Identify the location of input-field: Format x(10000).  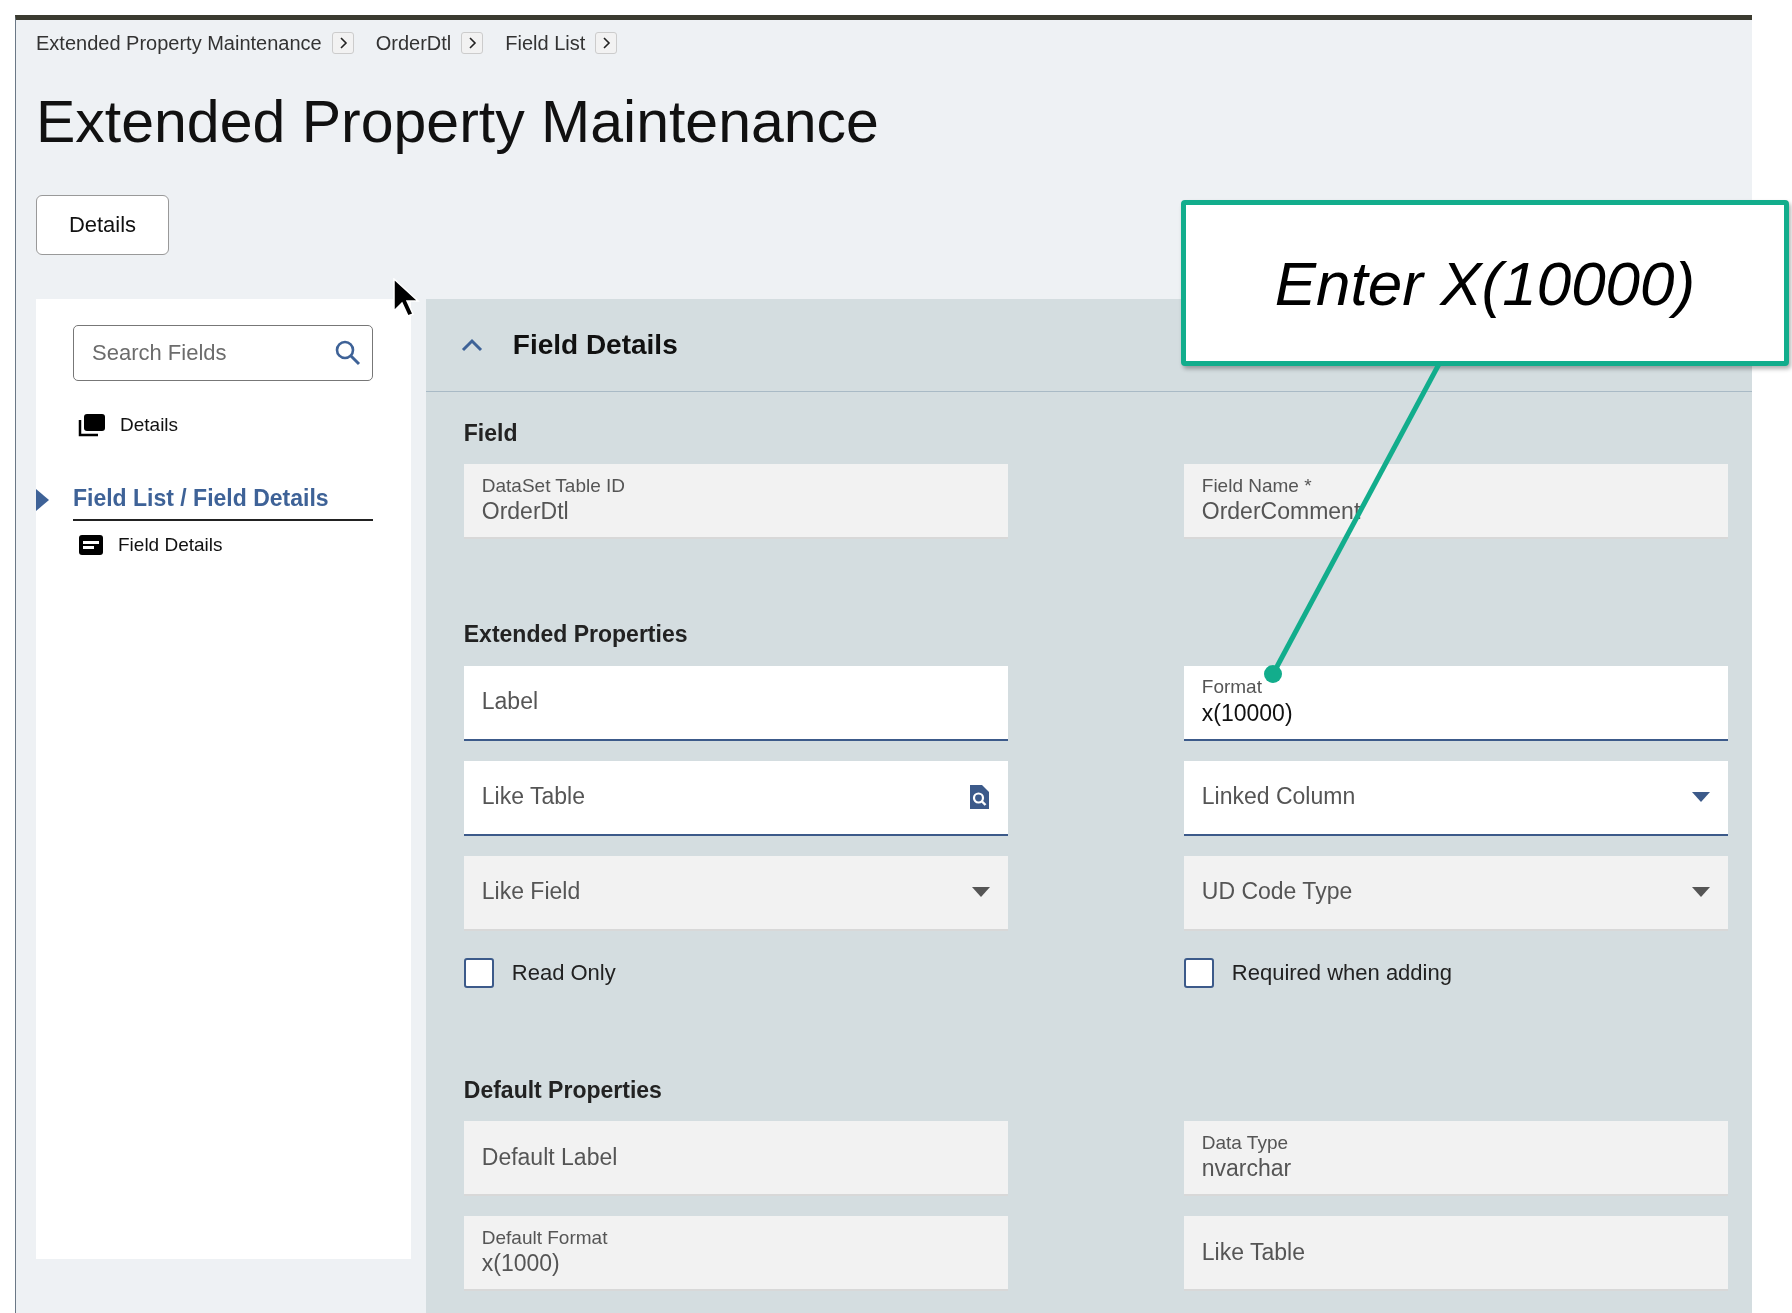
(1455, 703).